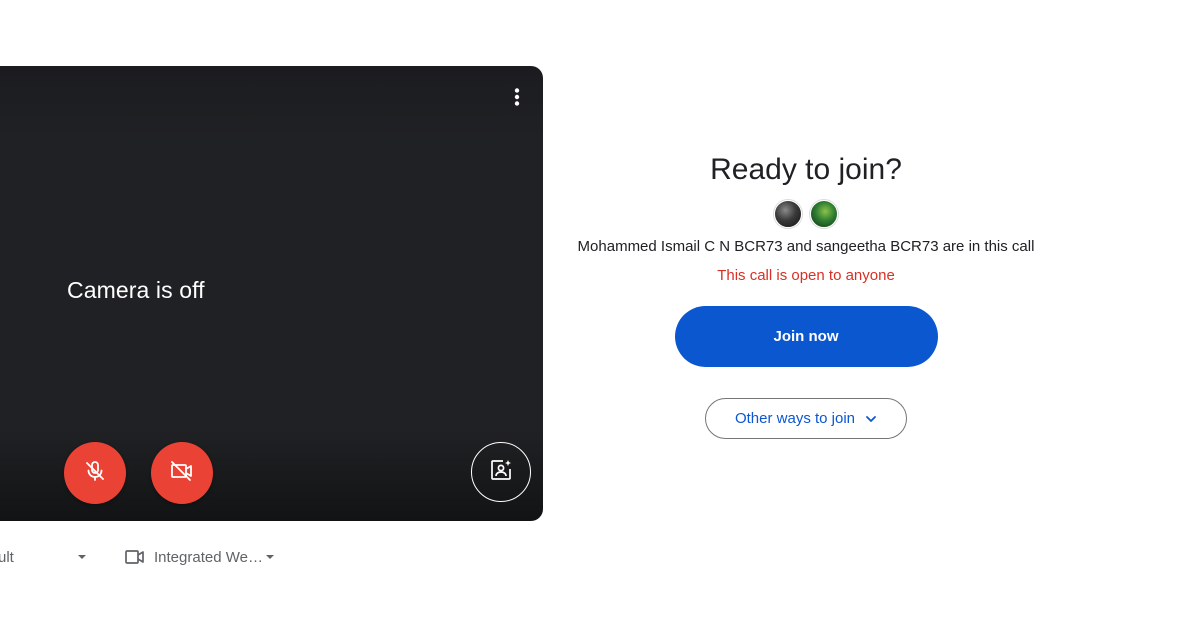  I want to click on other-ways-label: Other ways to join, so click(795, 418).